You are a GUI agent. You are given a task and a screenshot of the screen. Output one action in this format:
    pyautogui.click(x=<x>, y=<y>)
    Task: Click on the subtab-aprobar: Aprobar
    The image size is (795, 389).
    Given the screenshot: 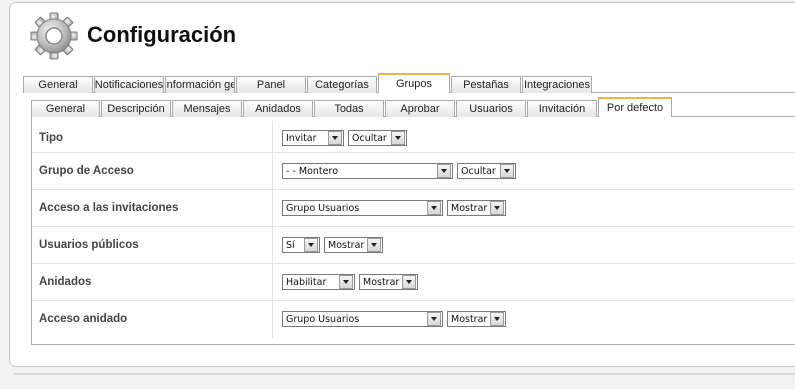 What is the action you would take?
    pyautogui.click(x=420, y=108)
    